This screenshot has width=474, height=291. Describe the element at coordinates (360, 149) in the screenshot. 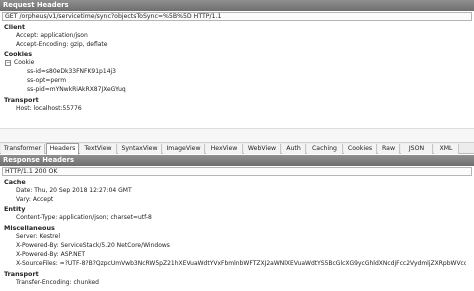

I see `tab-cookies: Cookies` at that location.